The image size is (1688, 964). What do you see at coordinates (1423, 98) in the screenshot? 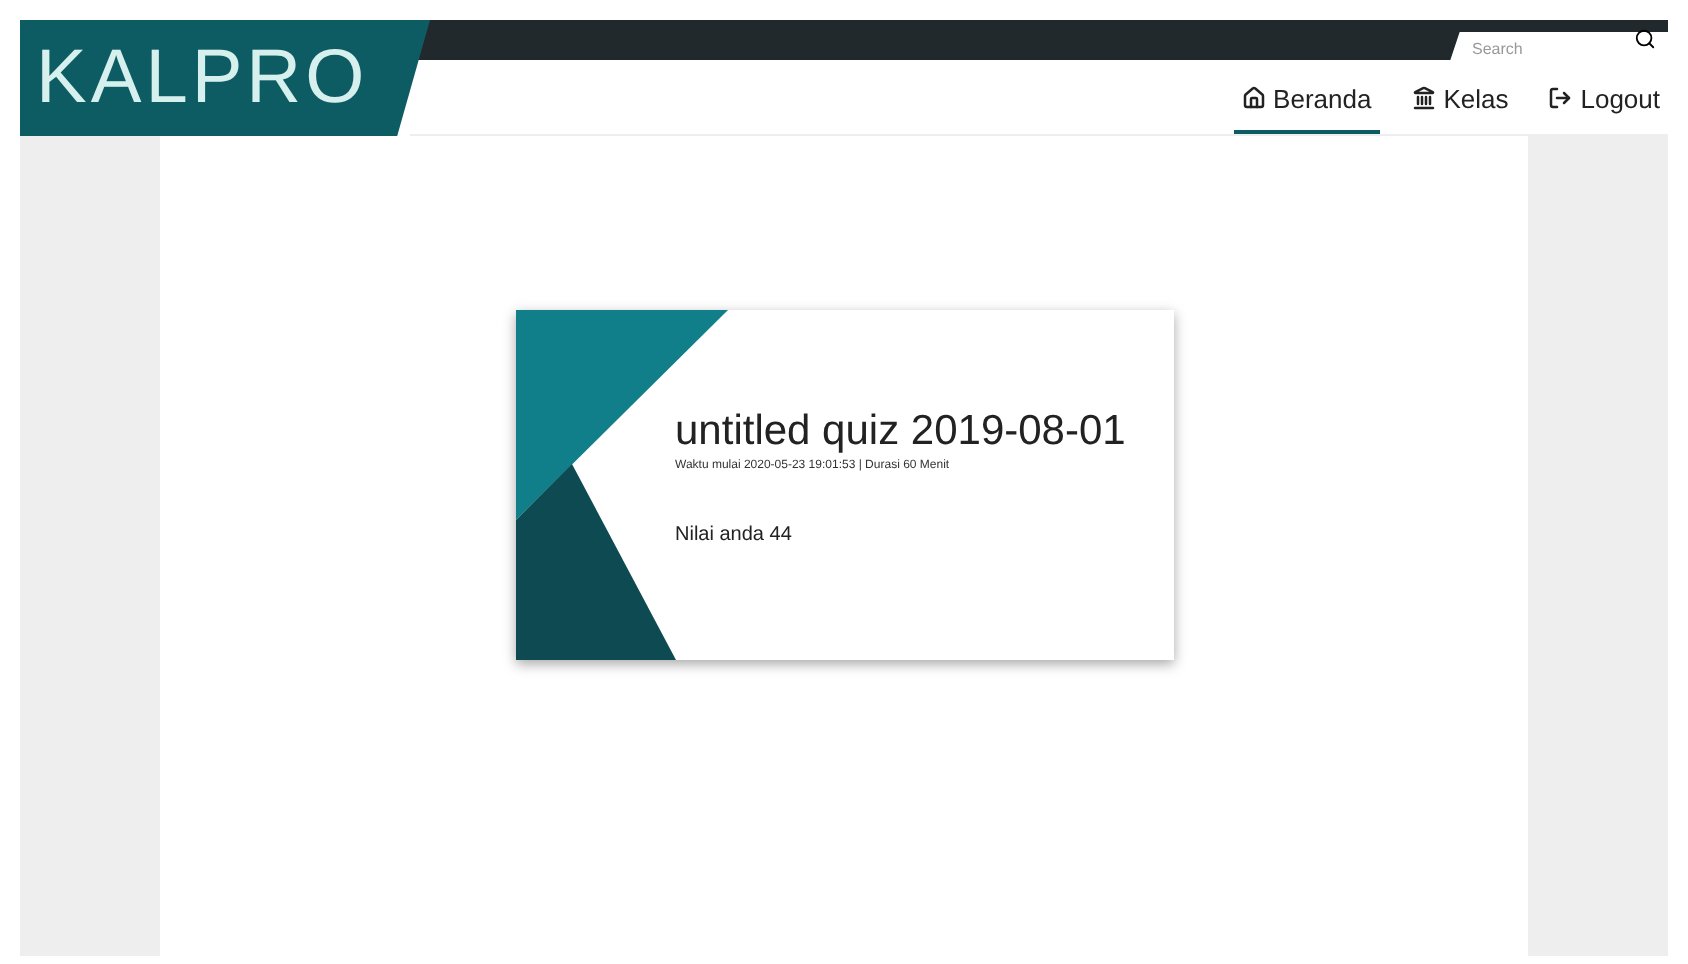
I see `building-icon` at bounding box center [1423, 98].